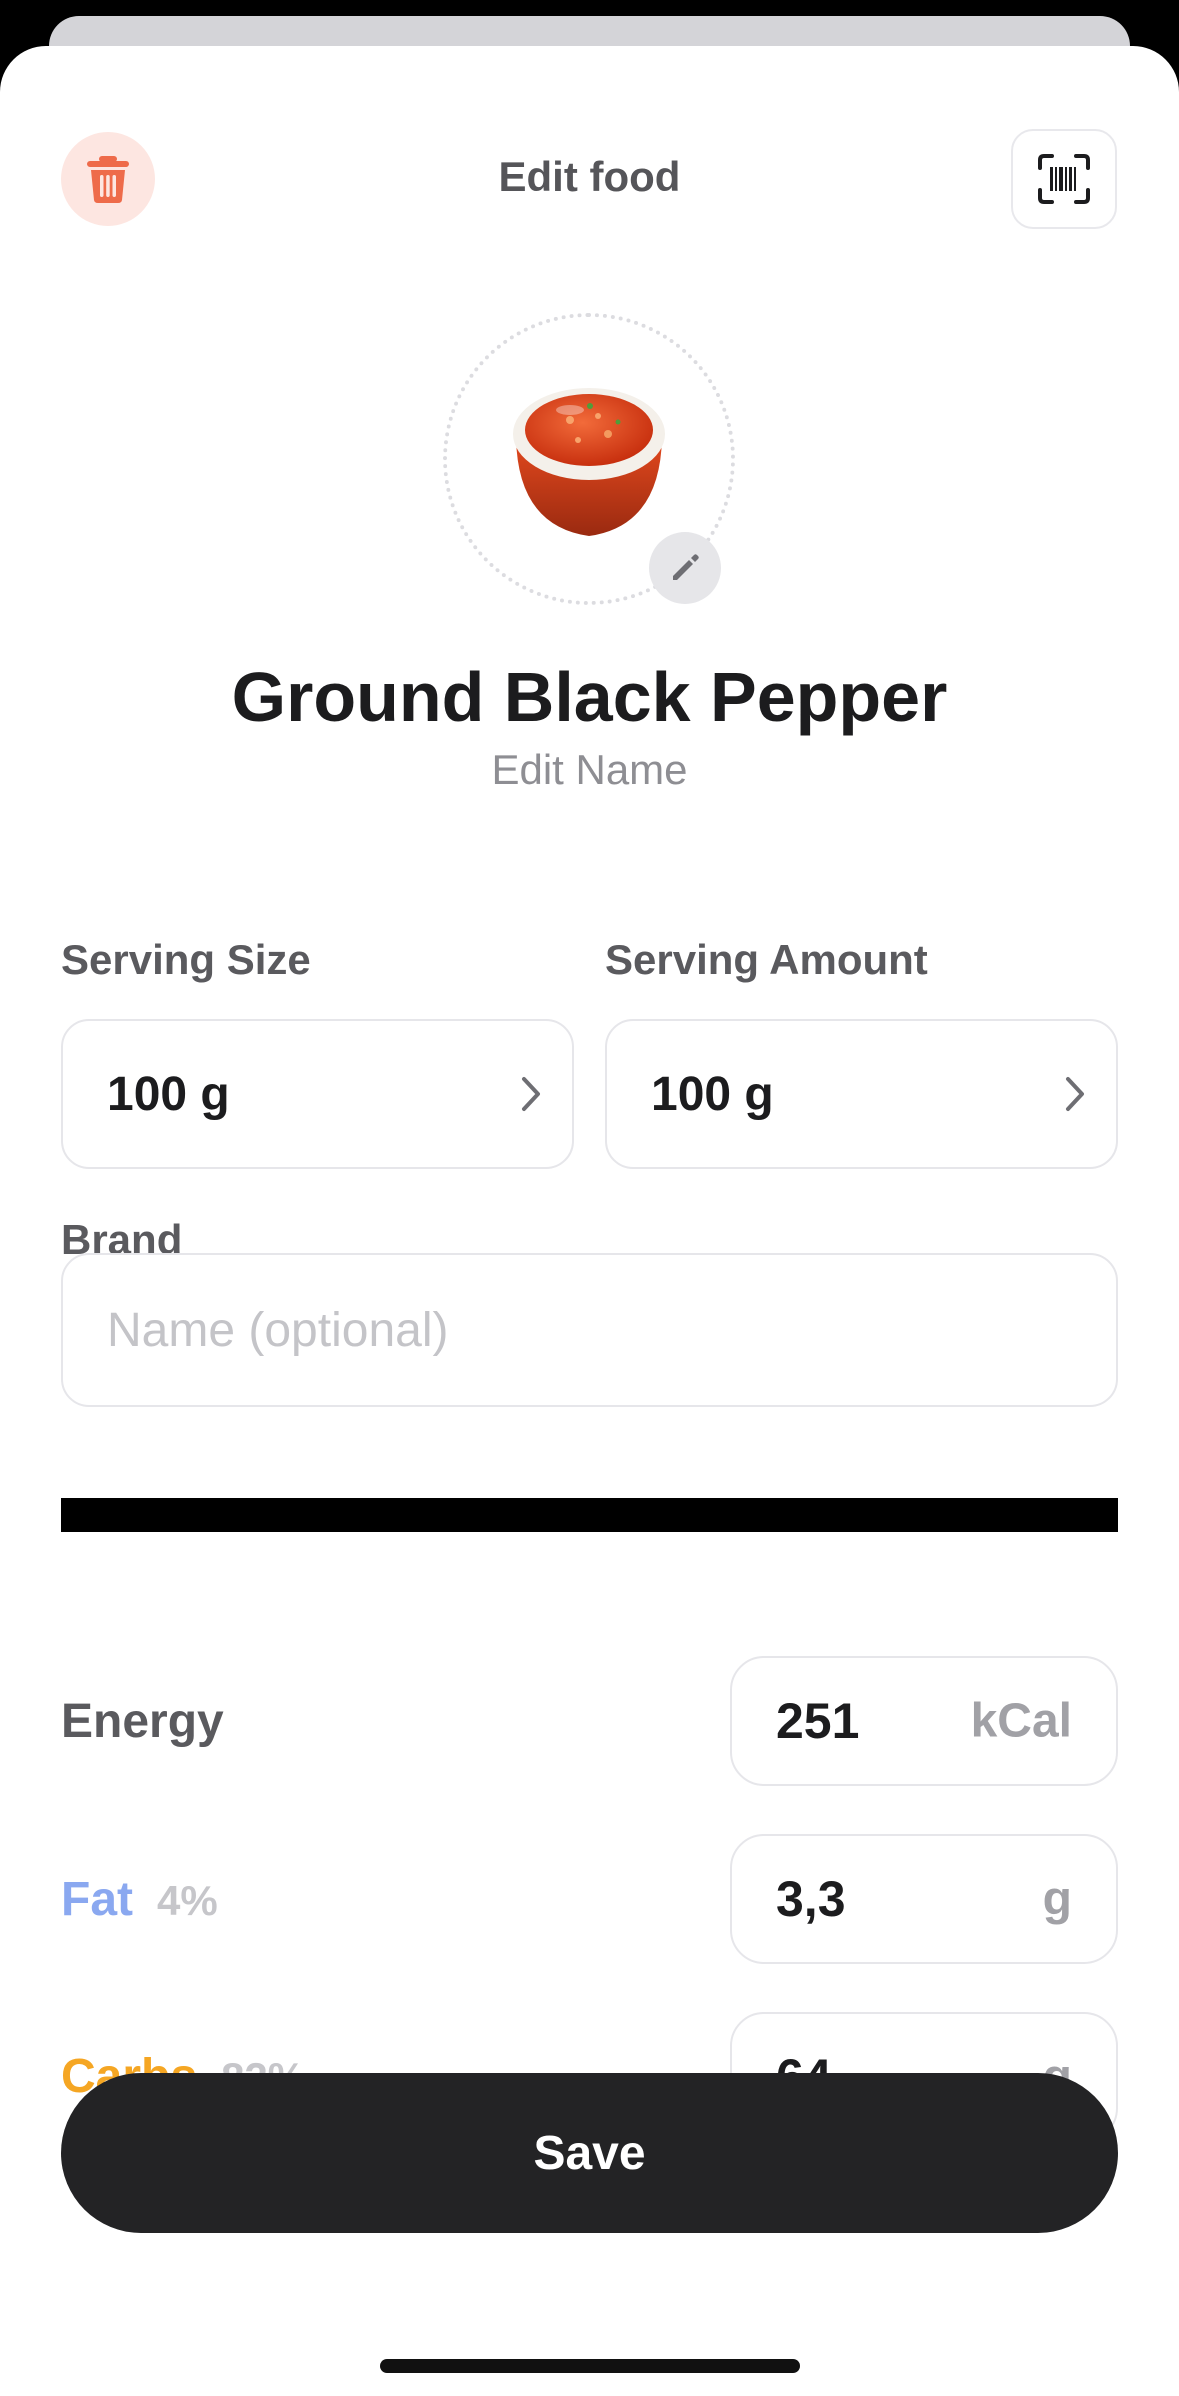 The image size is (1179, 2396). What do you see at coordinates (589, 462) in the screenshot?
I see `sauce-bowl-image` at bounding box center [589, 462].